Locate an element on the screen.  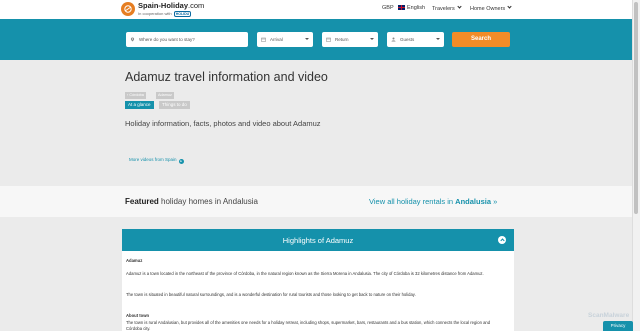
destination-input: Where do you want to stay? is located at coordinates (187, 39).